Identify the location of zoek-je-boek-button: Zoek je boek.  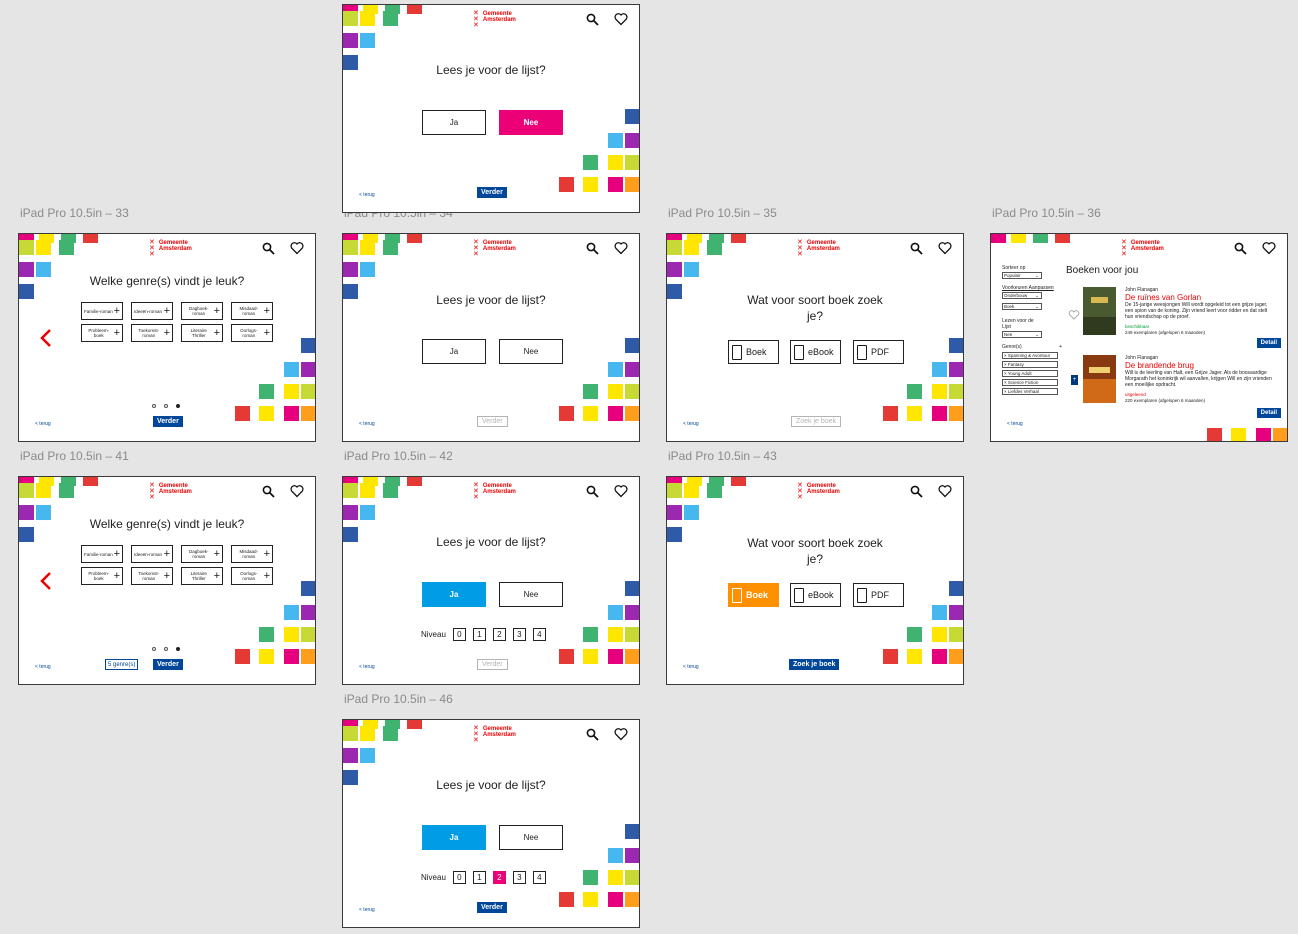
(814, 664).